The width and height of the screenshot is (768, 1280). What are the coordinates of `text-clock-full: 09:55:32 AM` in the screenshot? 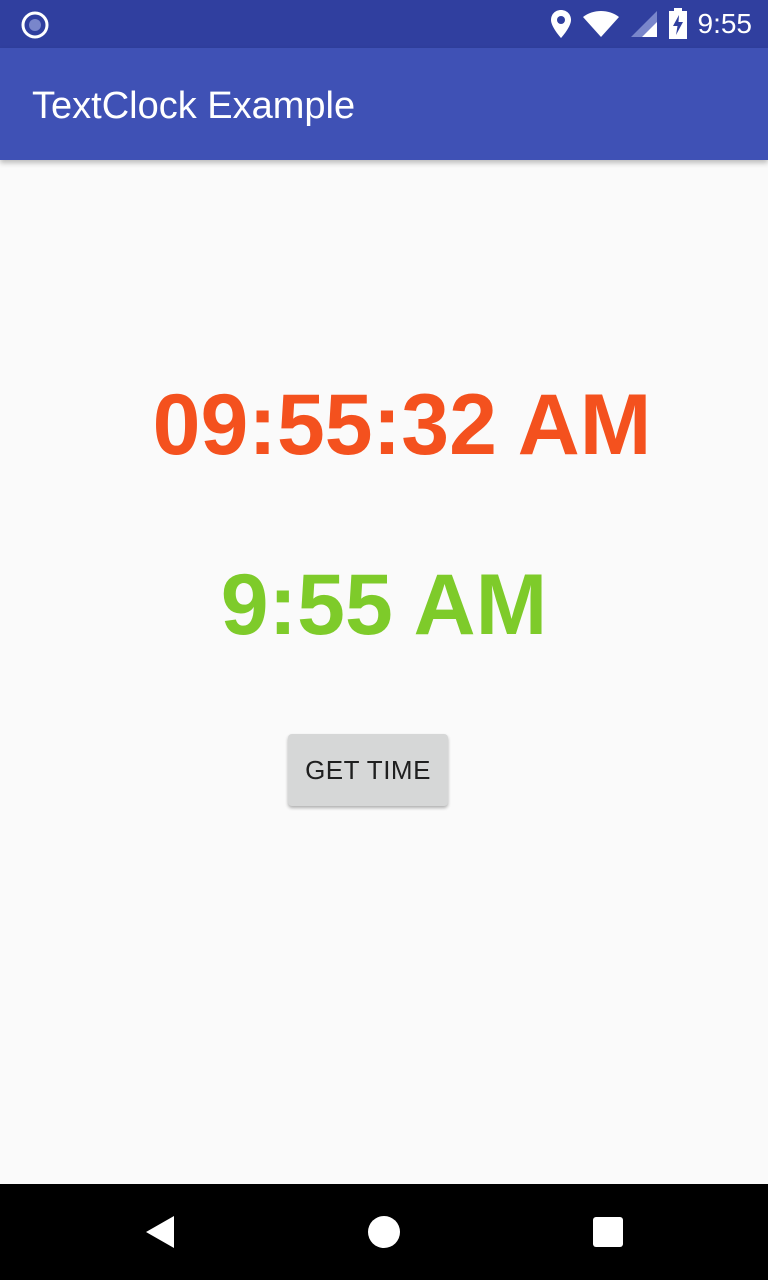 It's located at (402, 425).